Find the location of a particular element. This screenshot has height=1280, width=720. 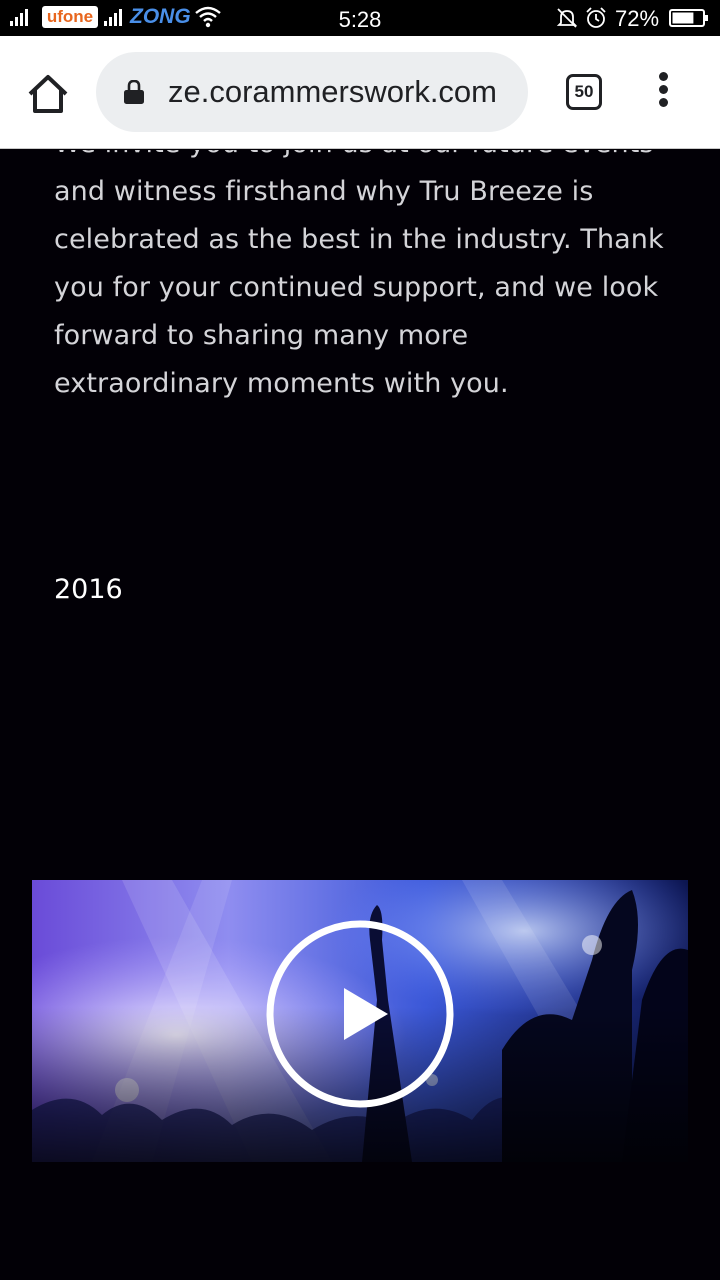

status-bar: ufone ZONG 5:28 72% is located at coordinates (360, 18).